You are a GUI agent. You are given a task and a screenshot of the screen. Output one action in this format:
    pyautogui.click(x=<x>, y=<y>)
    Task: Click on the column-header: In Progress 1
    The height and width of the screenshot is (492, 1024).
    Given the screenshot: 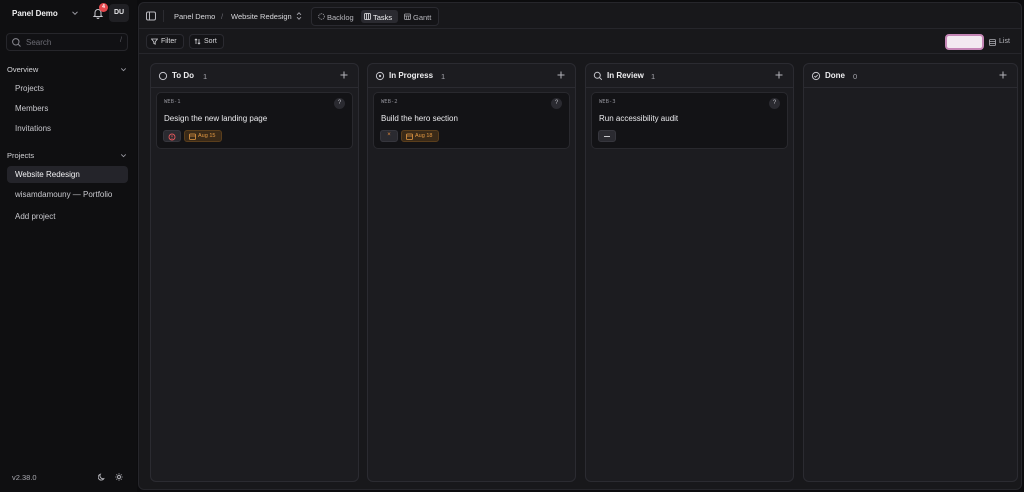 What is the action you would take?
    pyautogui.click(x=471, y=76)
    